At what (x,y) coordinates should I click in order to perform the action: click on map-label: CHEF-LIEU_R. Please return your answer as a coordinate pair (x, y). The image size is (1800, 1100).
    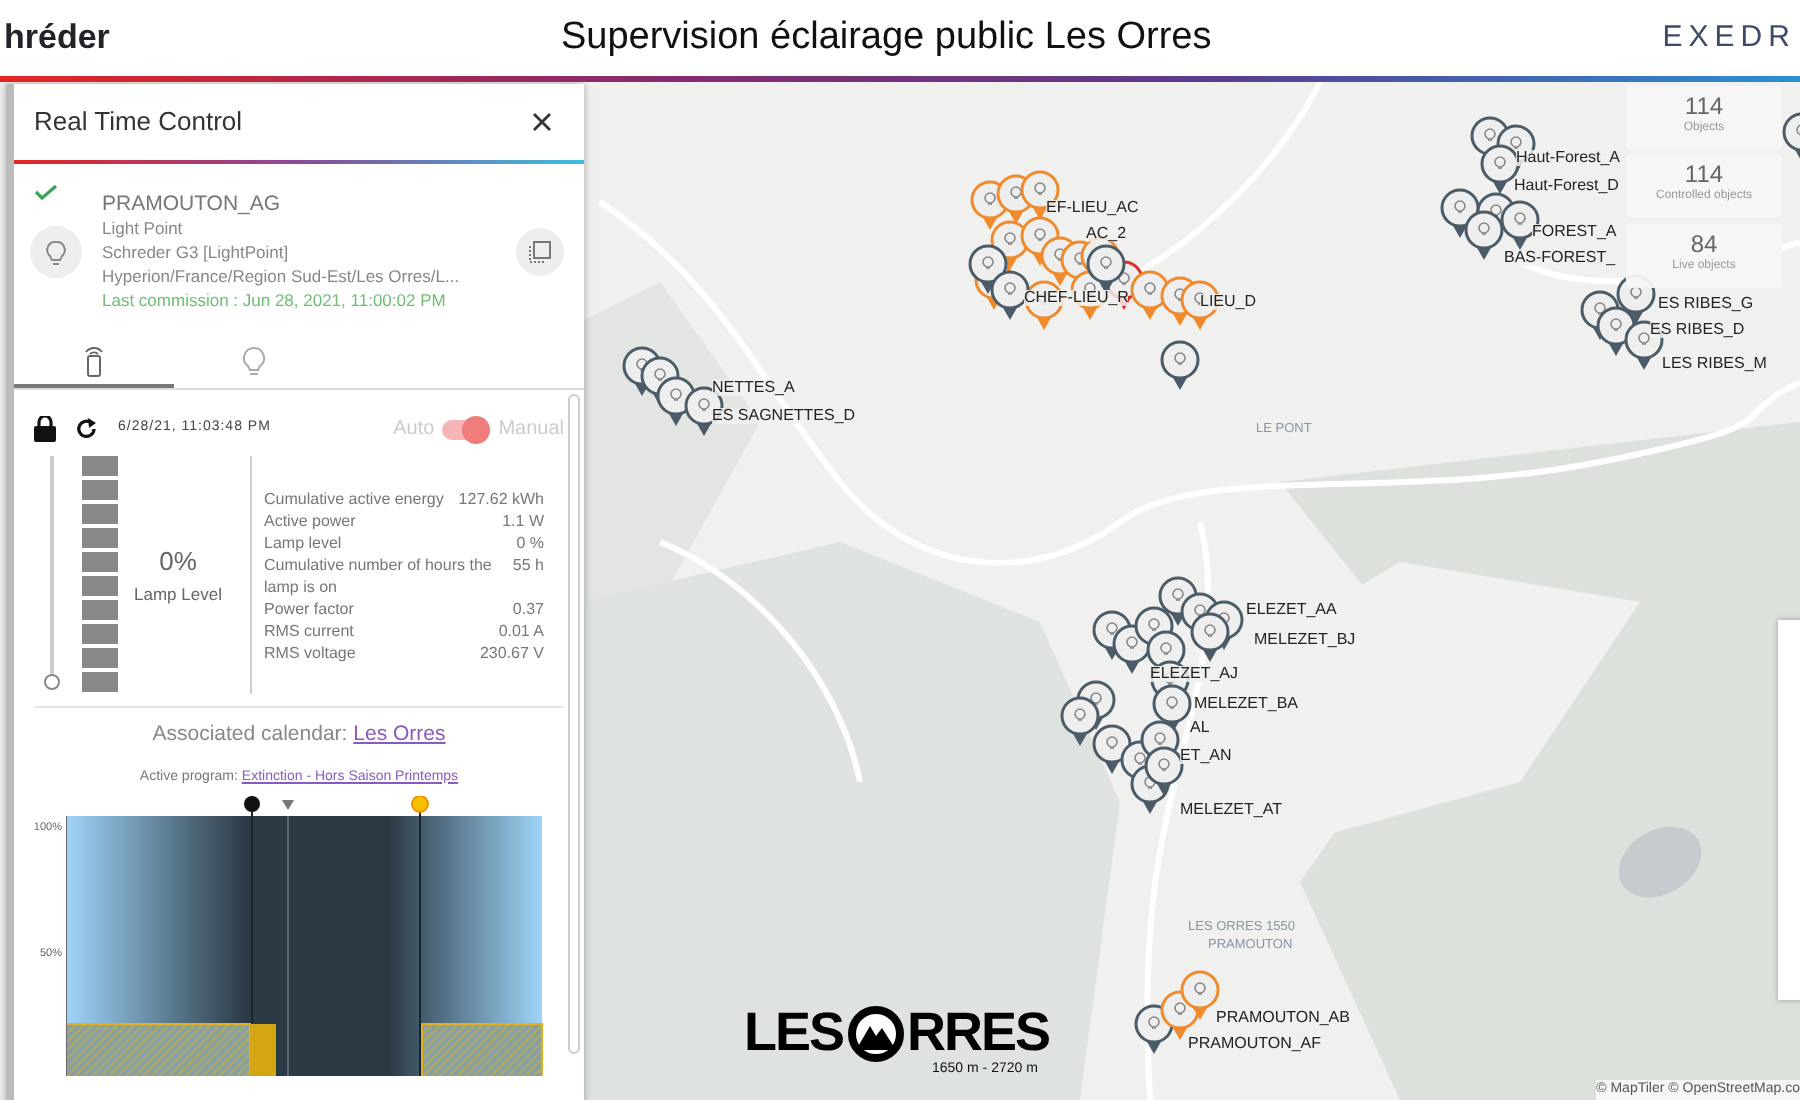
    Looking at the image, I should click on (1076, 298).